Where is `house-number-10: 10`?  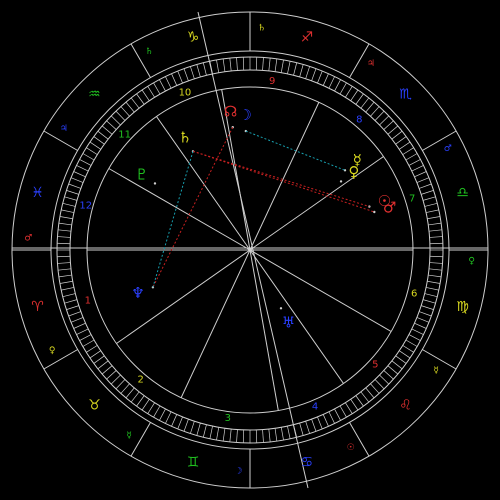 house-number-10: 10 is located at coordinates (185, 92).